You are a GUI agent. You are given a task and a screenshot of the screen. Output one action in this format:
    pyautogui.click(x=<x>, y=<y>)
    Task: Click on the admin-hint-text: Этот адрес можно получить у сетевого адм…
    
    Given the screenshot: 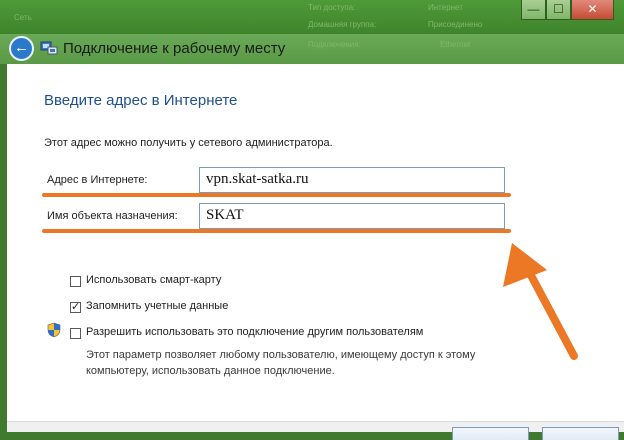 What is the action you would take?
    pyautogui.click(x=188, y=143)
    